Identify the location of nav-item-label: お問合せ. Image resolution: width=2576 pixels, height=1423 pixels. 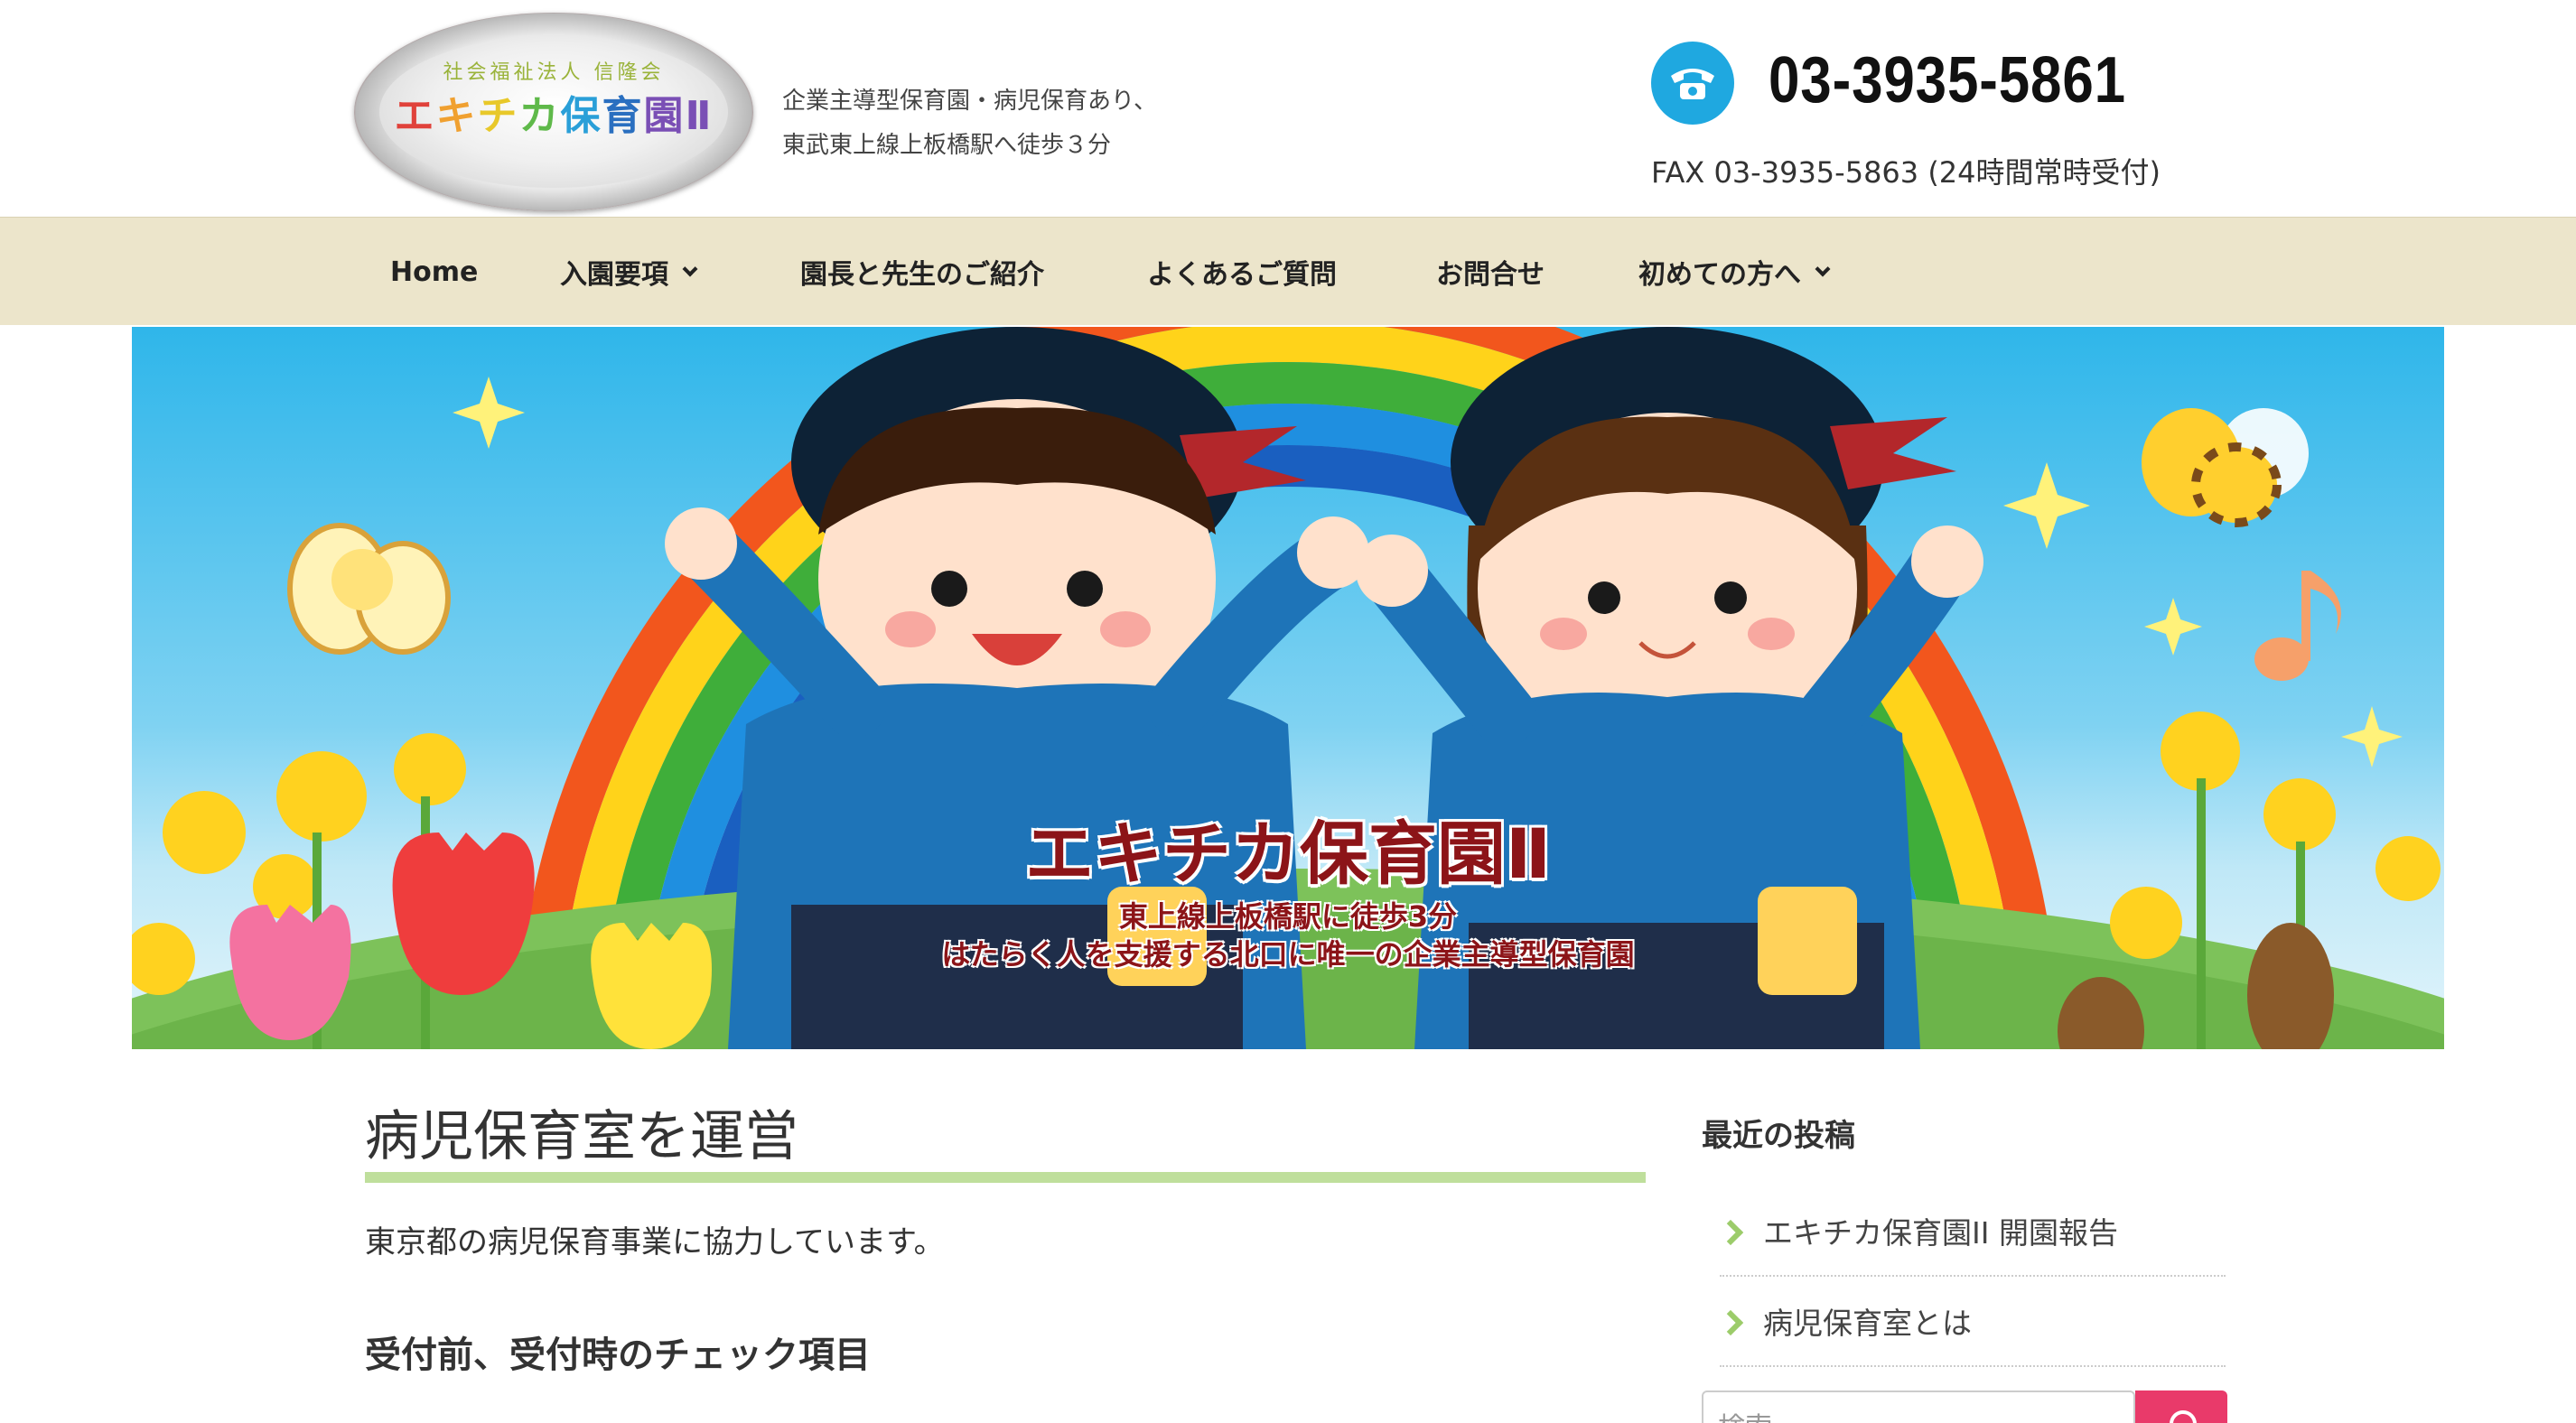
(1490, 275).